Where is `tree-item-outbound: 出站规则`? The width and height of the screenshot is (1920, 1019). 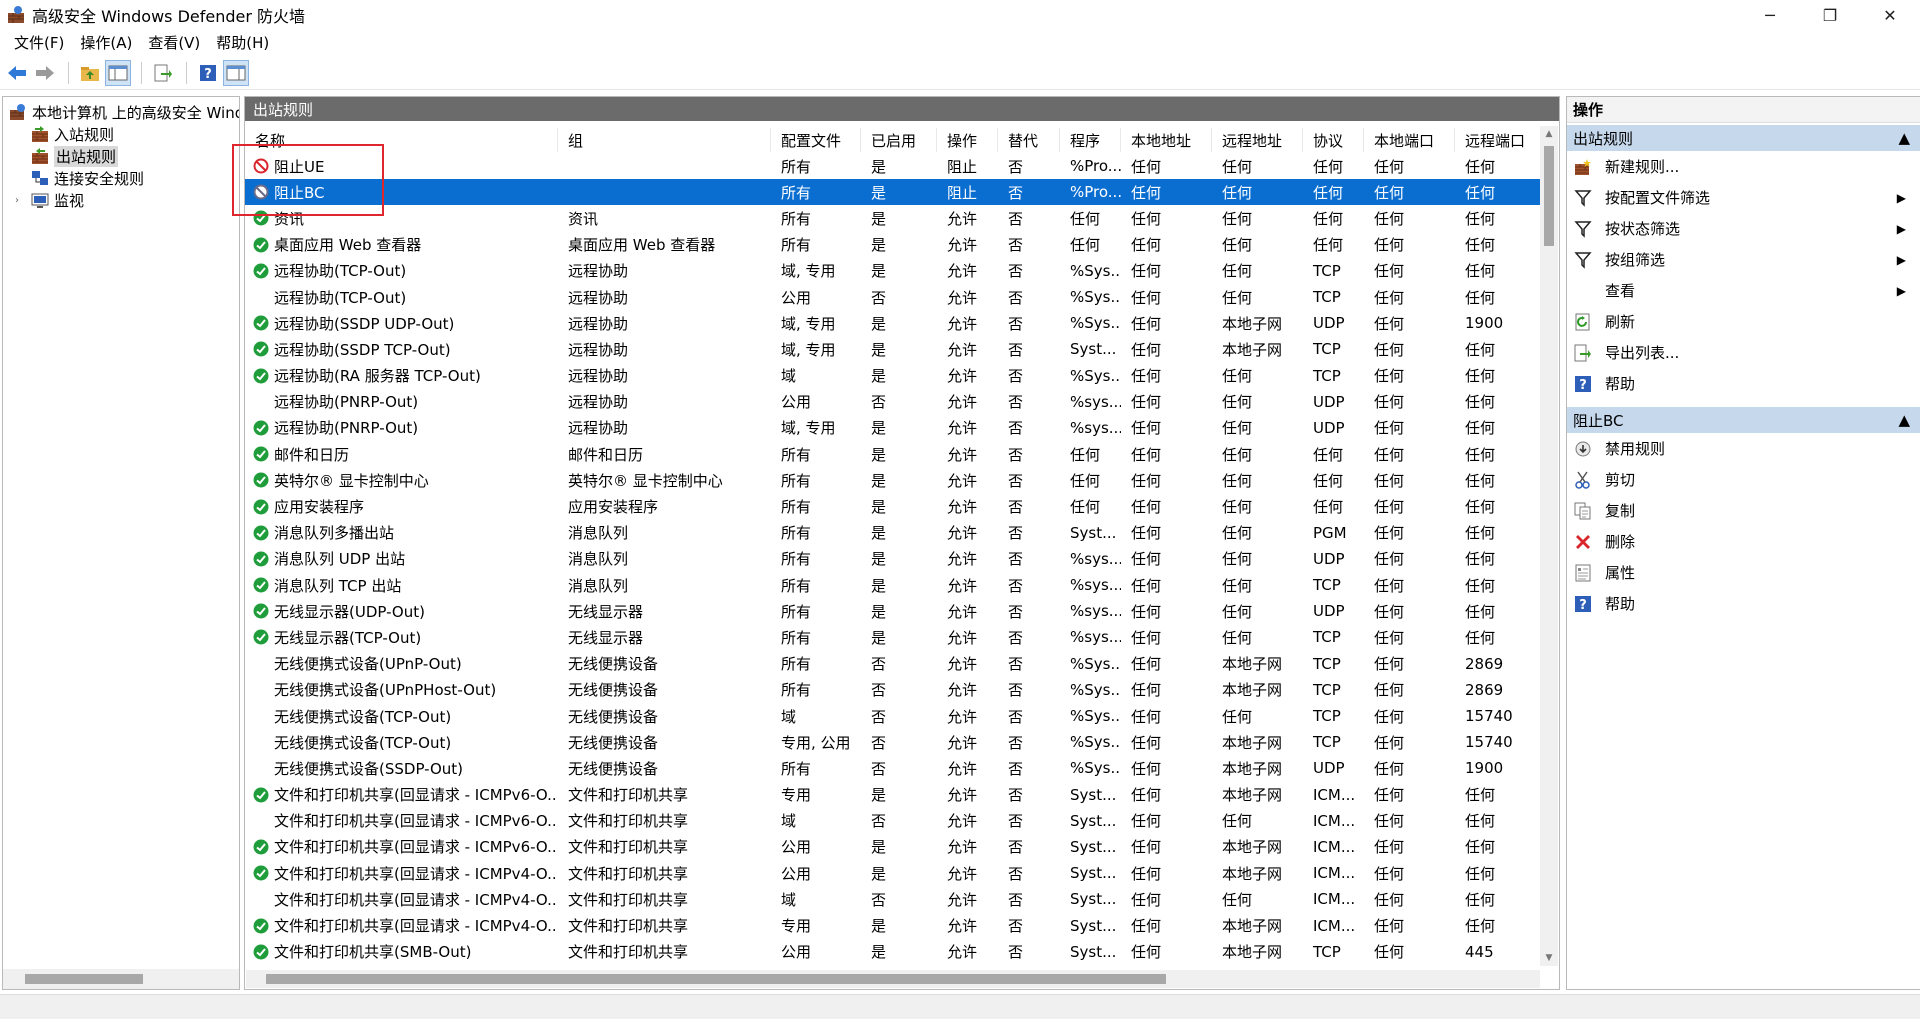 tree-item-outbound: 出站规则 is located at coordinates (121, 156).